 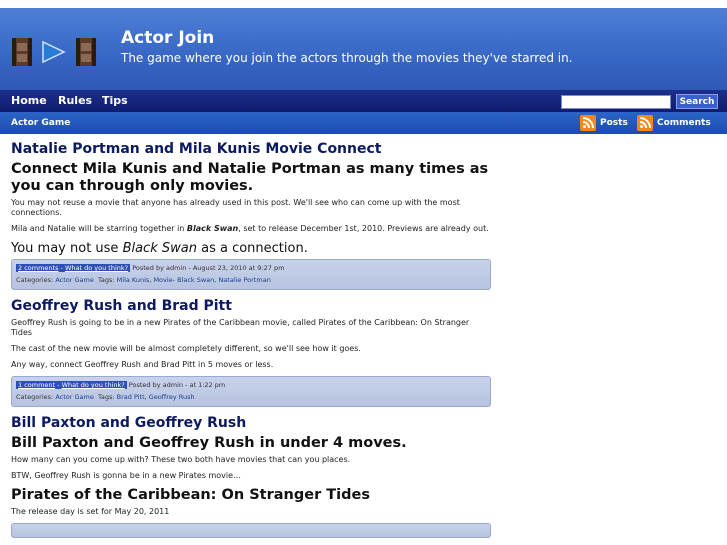 I want to click on tag-link: Geoffrey Rush, so click(x=172, y=397).